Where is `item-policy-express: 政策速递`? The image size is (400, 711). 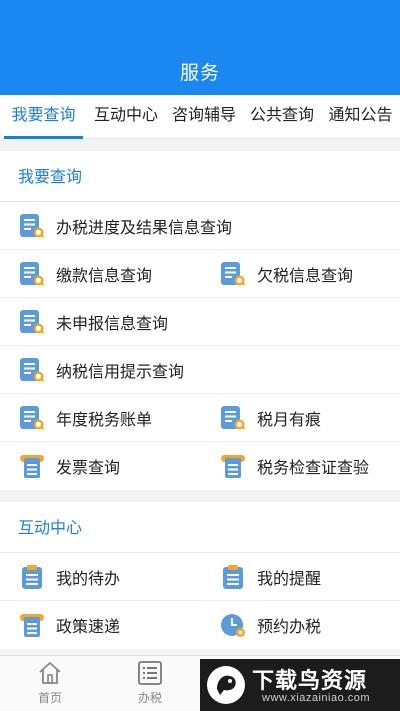
item-policy-express: 政策速递 is located at coordinates (100, 625).